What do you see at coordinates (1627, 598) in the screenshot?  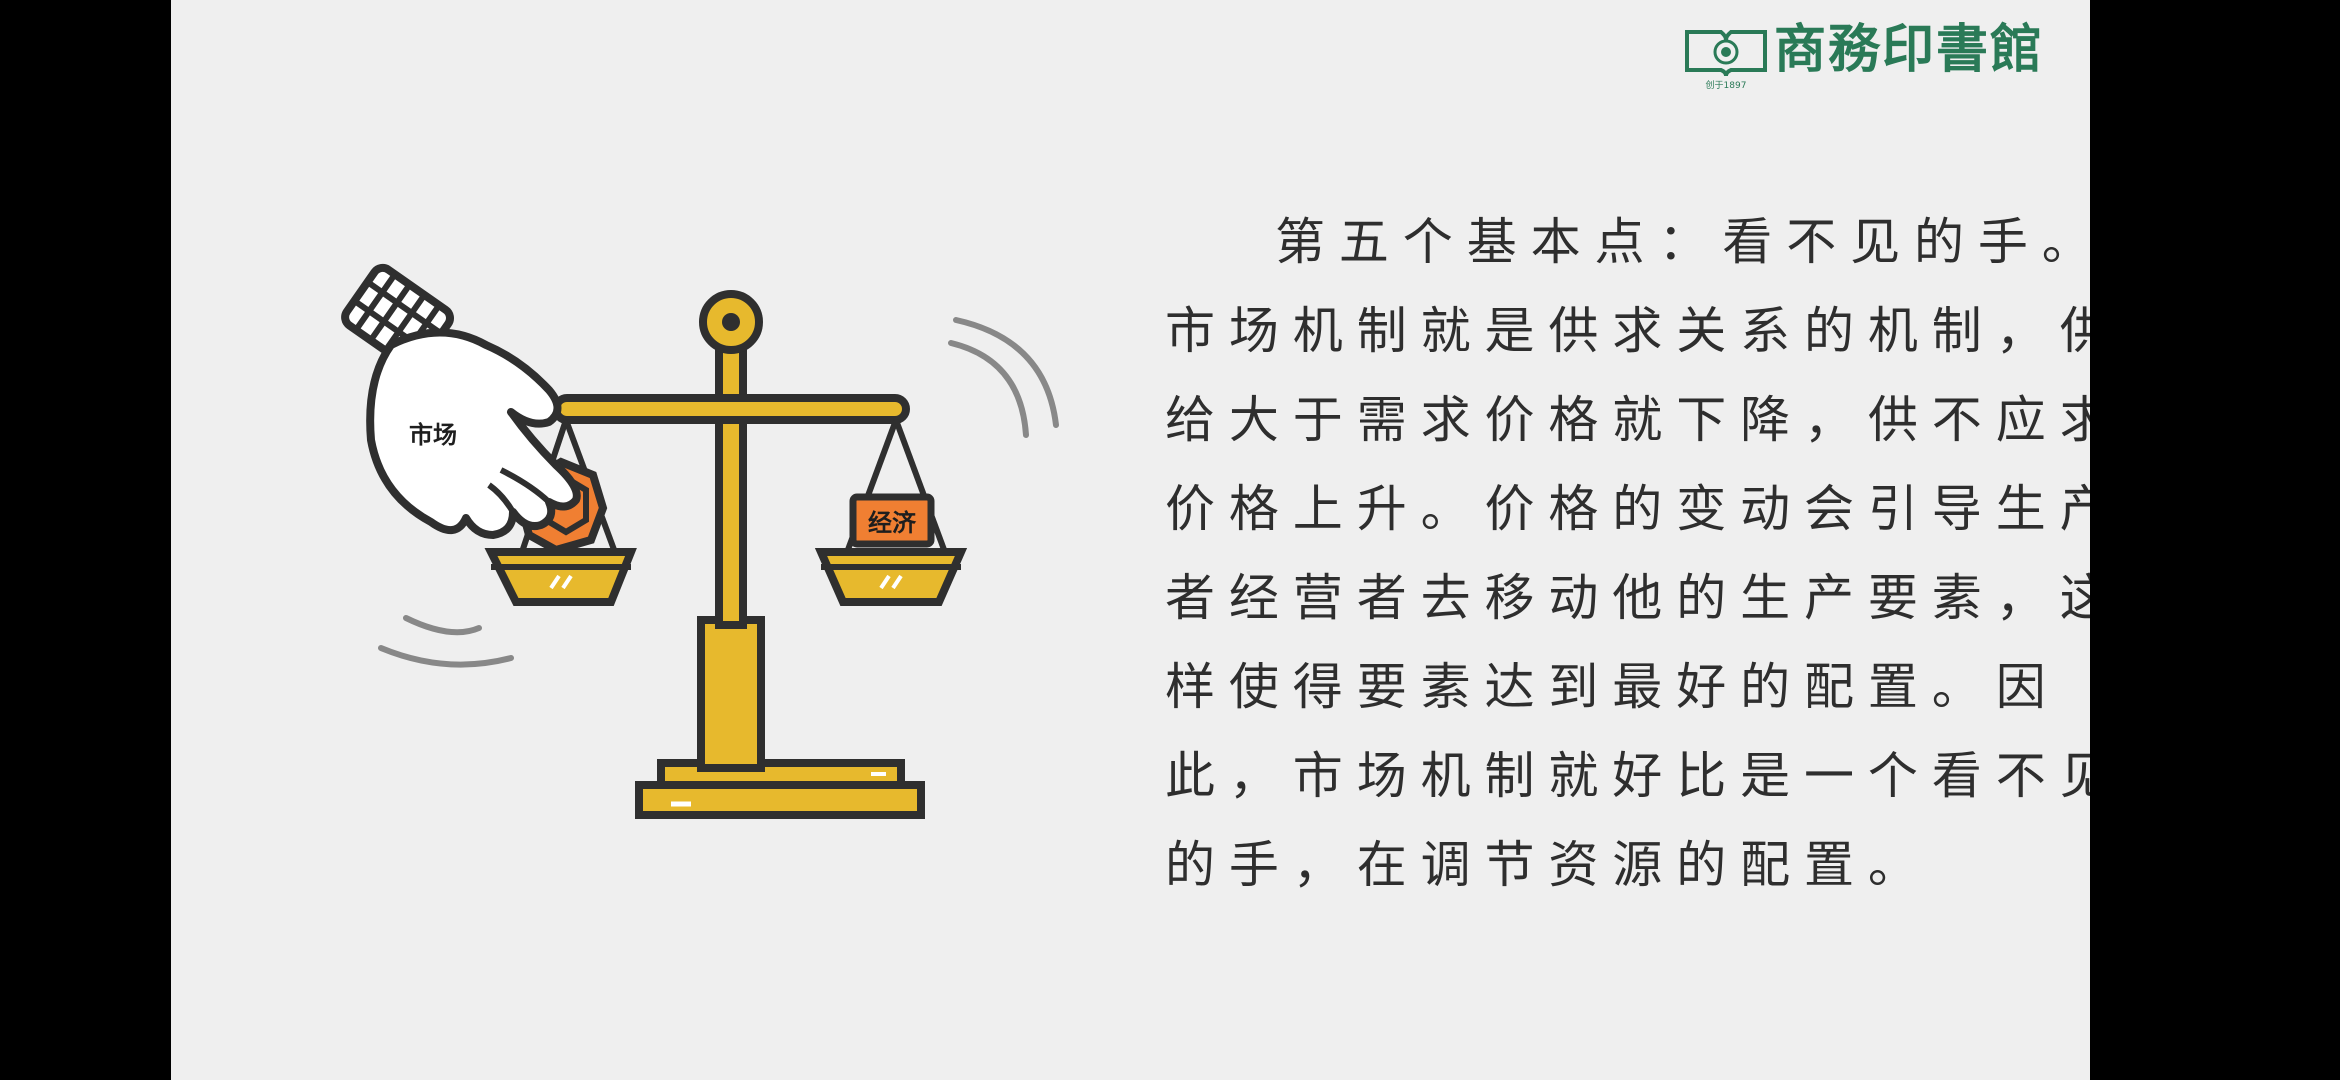 I see `paragraph-line: 者经营者去移动他的生产要素，这` at bounding box center [1627, 598].